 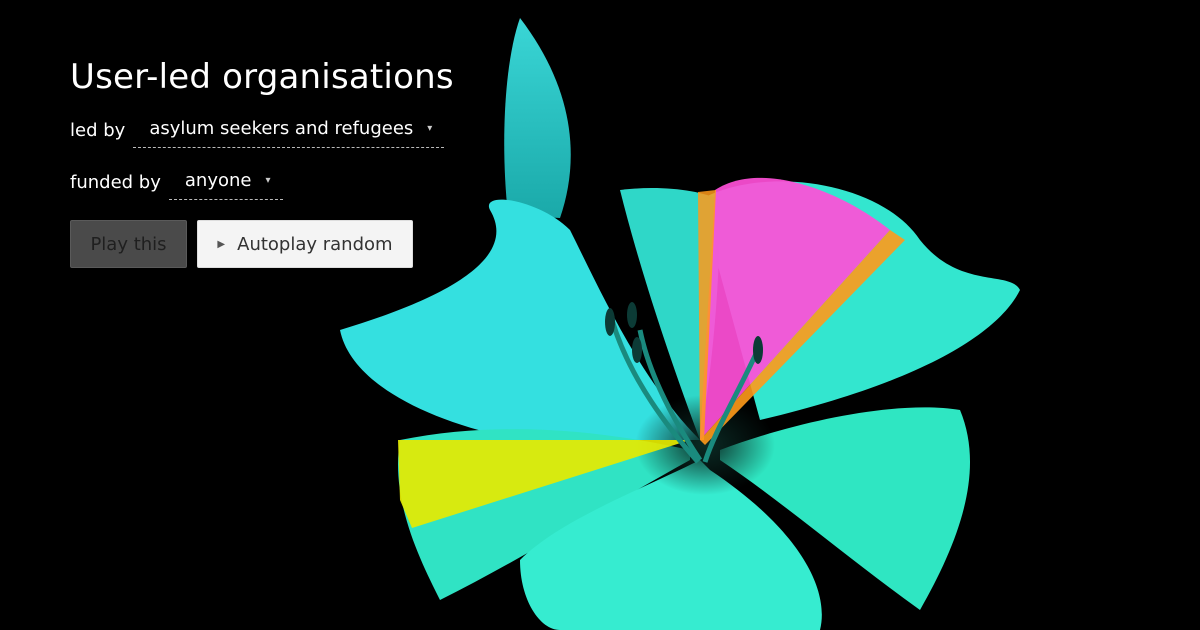 I want to click on funded-by-filter: funded by anyone ▾, so click(x=262, y=182).